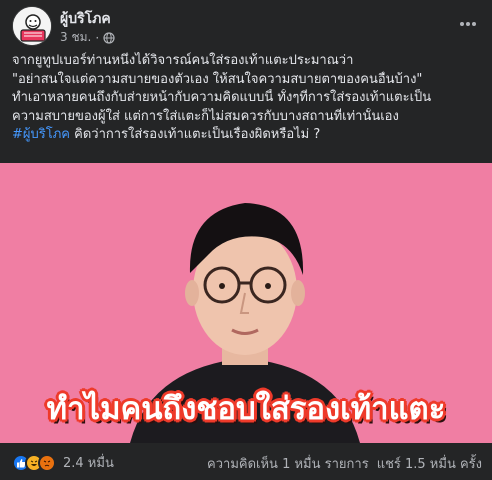 This screenshot has height=480, width=492. I want to click on more-options-button, so click(468, 24).